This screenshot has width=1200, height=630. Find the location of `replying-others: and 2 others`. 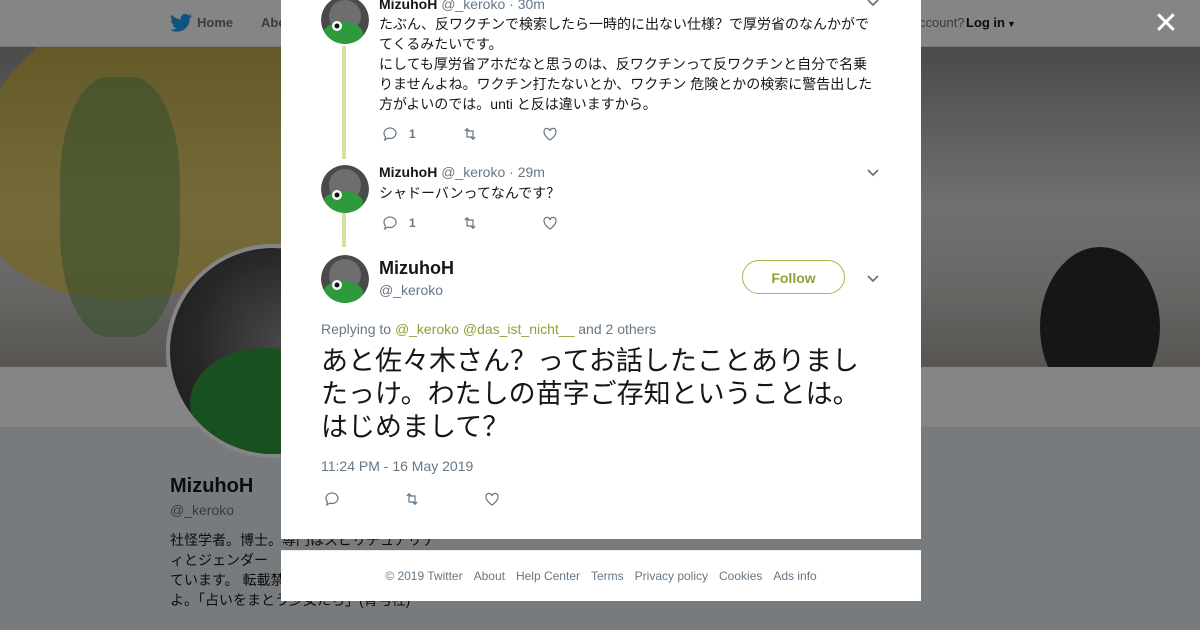

replying-others: and 2 others is located at coordinates (617, 329).